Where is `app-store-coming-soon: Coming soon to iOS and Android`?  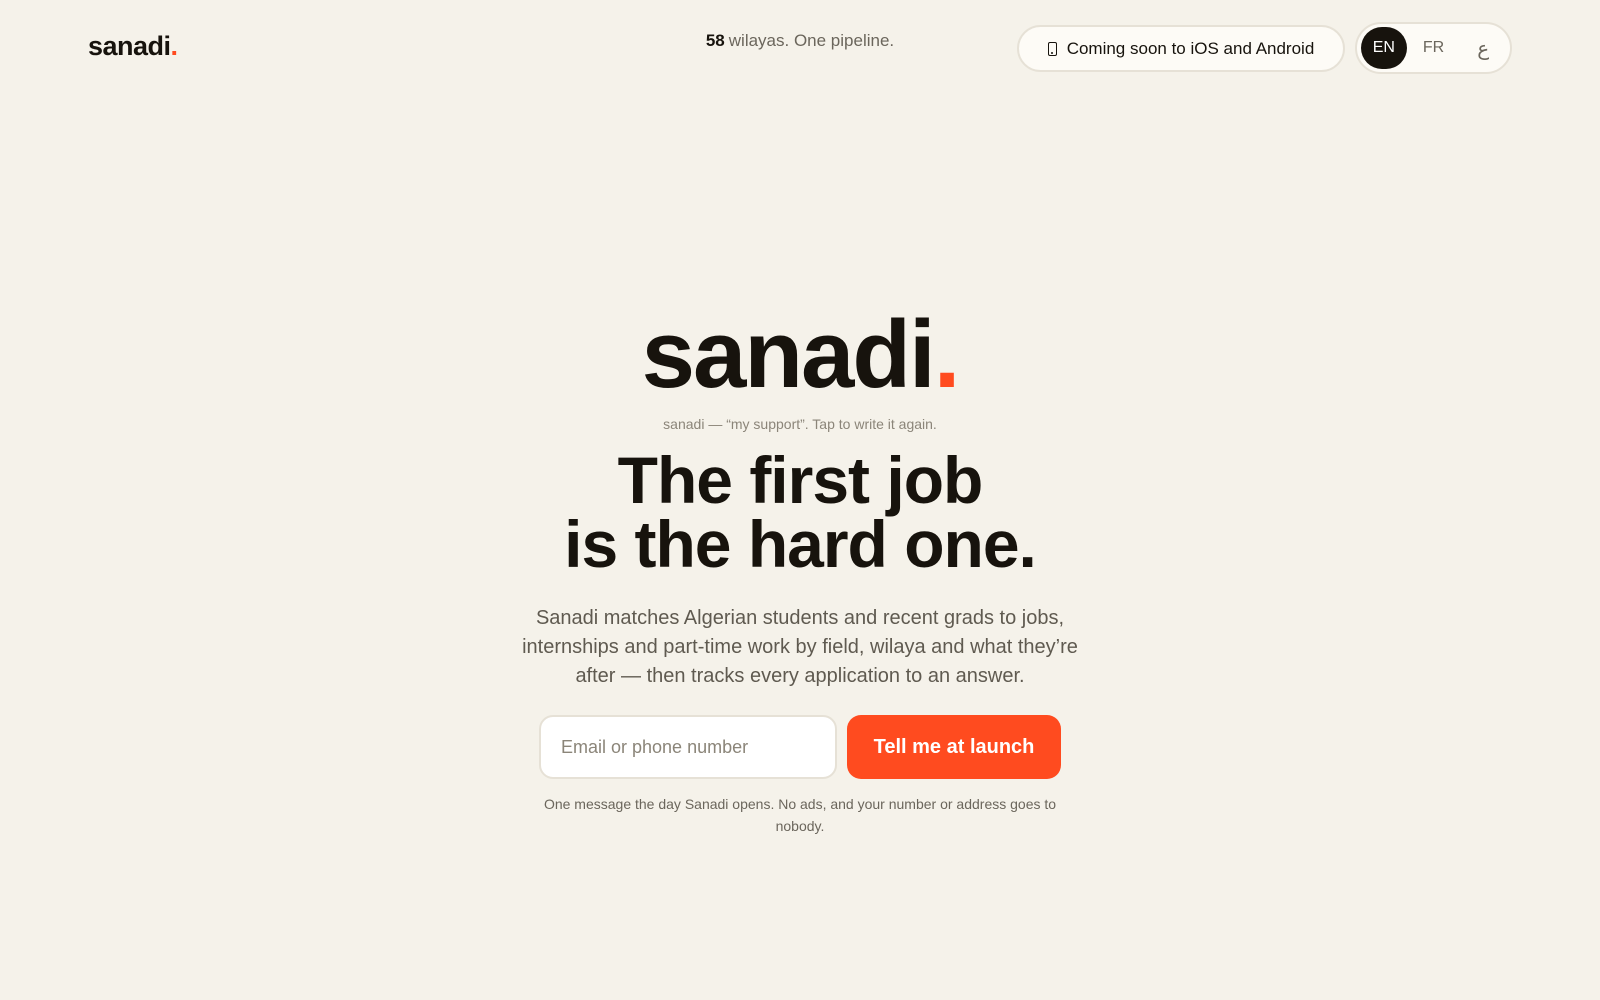
app-store-coming-soon: Coming soon to iOS and Android is located at coordinates (1181, 48).